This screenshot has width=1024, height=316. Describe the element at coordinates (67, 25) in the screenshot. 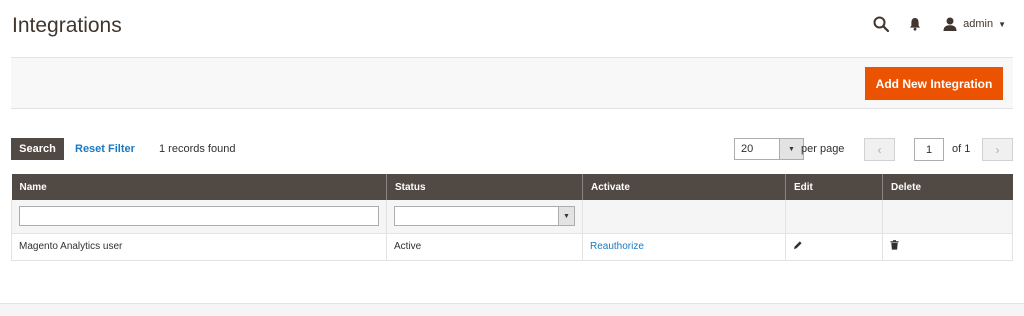

I see `page-title: Integrations` at that location.